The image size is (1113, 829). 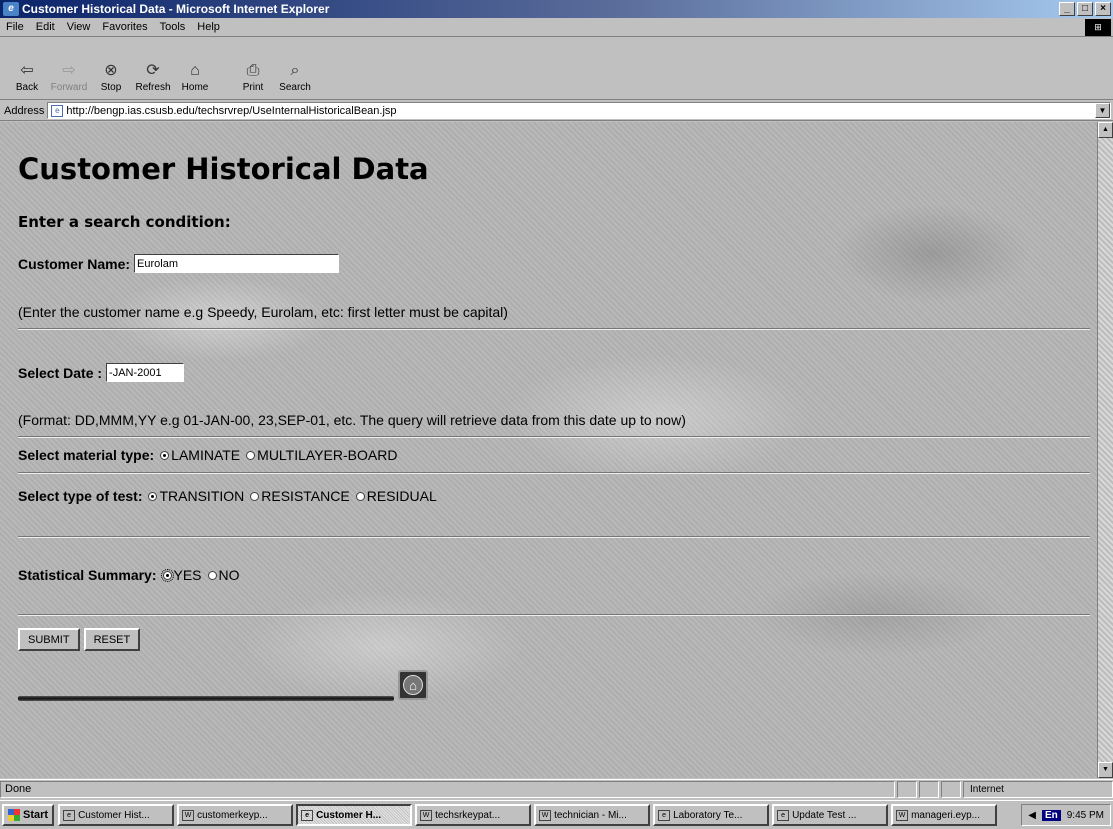 What do you see at coordinates (1103, 9) in the screenshot?
I see `close-button: ×` at bounding box center [1103, 9].